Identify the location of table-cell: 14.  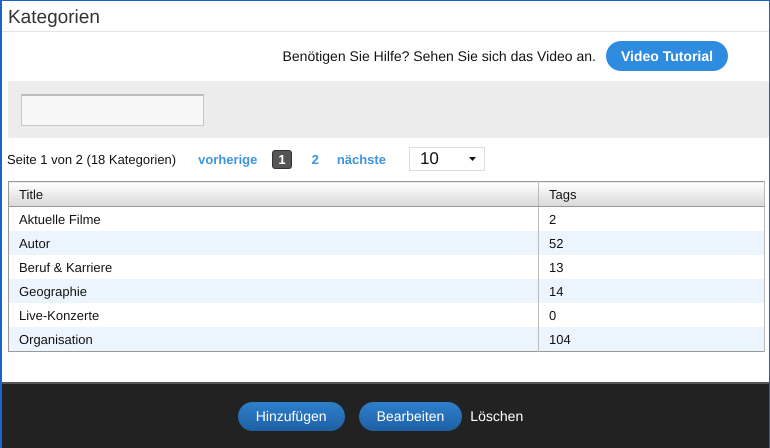
(651, 291).